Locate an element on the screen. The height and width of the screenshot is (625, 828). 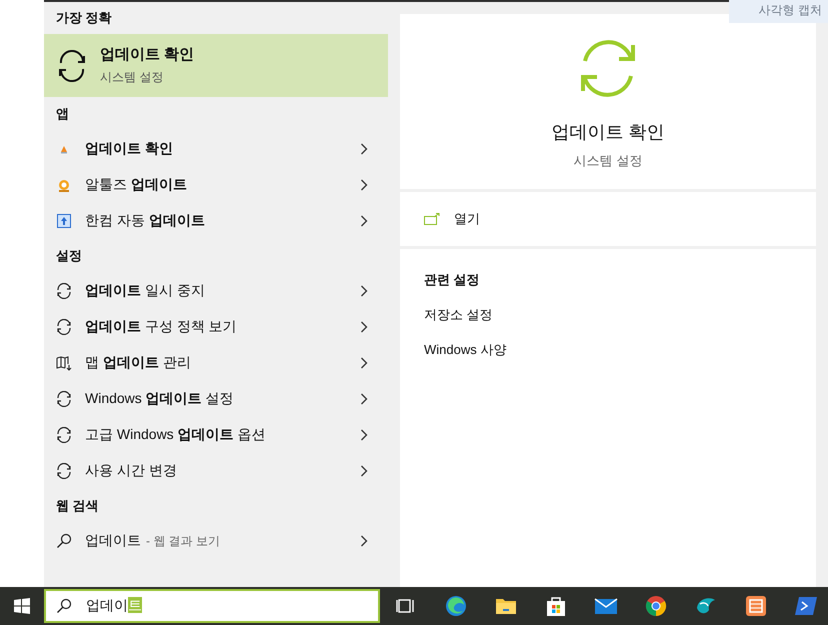
result-label: 한컴 자동 업데이트 is located at coordinates (145, 221).